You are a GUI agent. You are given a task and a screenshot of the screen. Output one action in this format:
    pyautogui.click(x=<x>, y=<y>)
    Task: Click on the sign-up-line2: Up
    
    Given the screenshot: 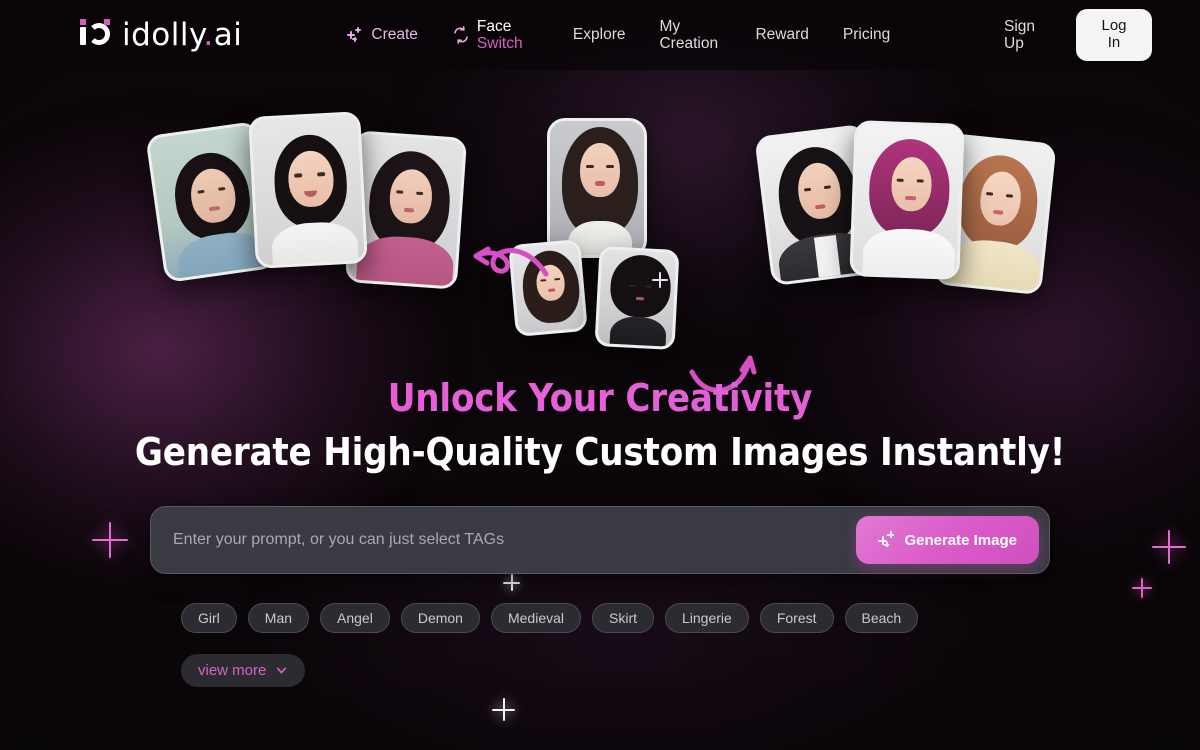 What is the action you would take?
    pyautogui.click(x=1014, y=43)
    